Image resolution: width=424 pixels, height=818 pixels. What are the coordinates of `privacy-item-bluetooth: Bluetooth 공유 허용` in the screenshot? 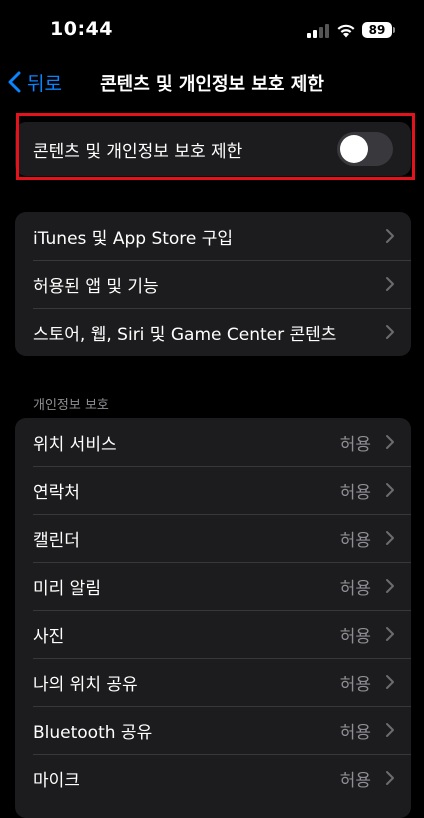 It's located at (213, 730).